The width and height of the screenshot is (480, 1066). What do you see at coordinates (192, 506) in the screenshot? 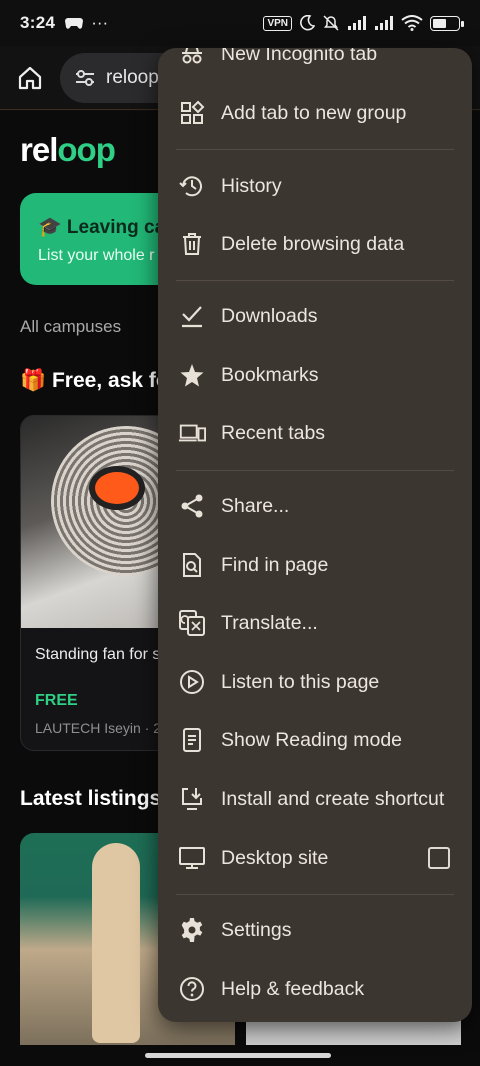
I see `share-icon` at bounding box center [192, 506].